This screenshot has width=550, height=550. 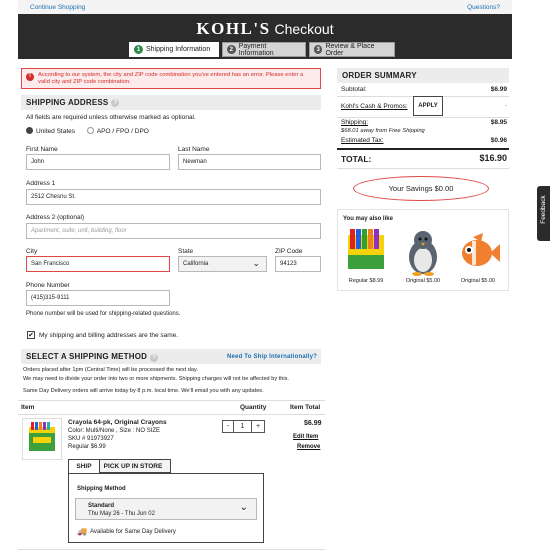 I want to click on step-payment-info: 2 Payment Information, so click(x=264, y=49).